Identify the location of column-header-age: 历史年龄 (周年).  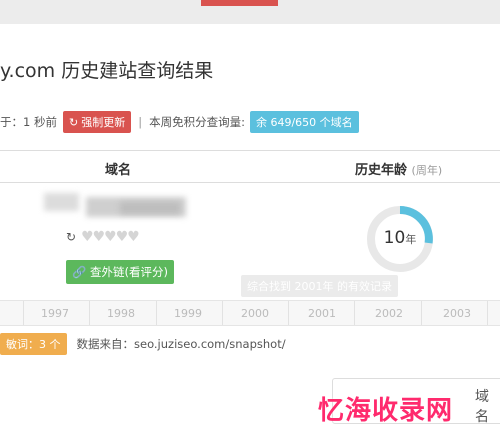
(398, 168).